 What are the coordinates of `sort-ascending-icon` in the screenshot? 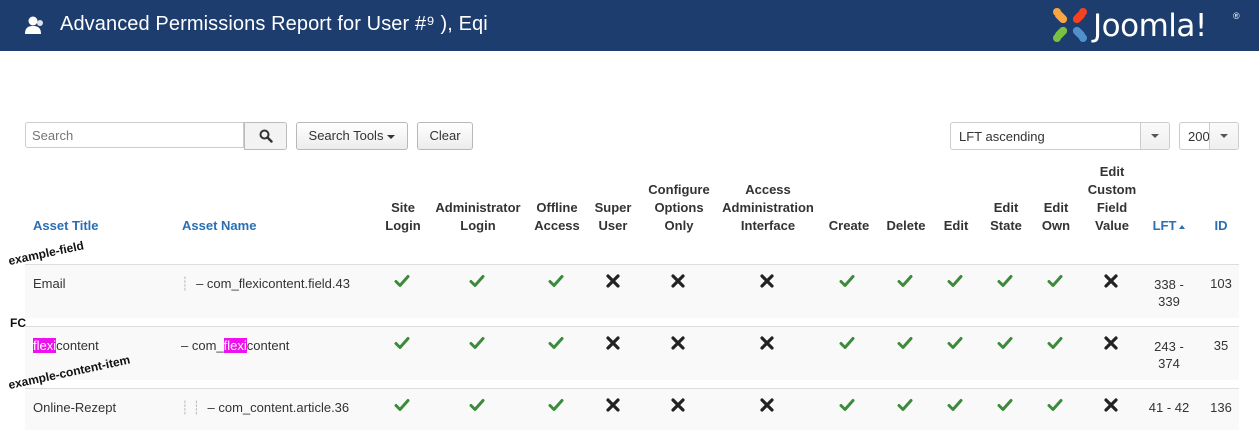 It's located at (1182, 226).